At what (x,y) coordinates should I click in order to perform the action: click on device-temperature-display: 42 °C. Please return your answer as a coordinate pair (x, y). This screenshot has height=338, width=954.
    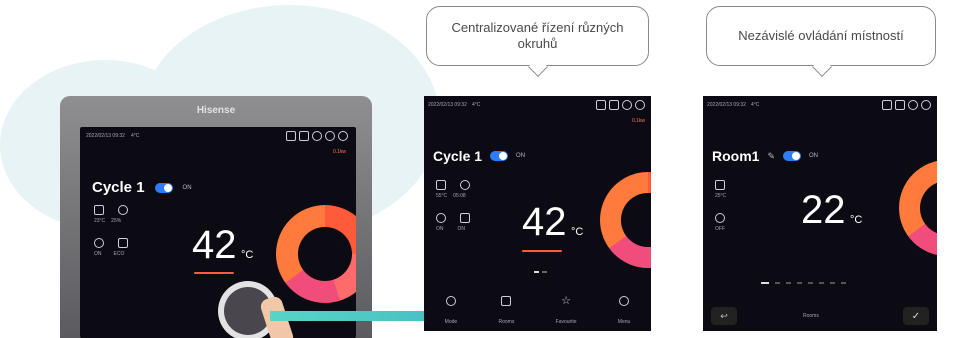
    Looking at the image, I should click on (222, 245).